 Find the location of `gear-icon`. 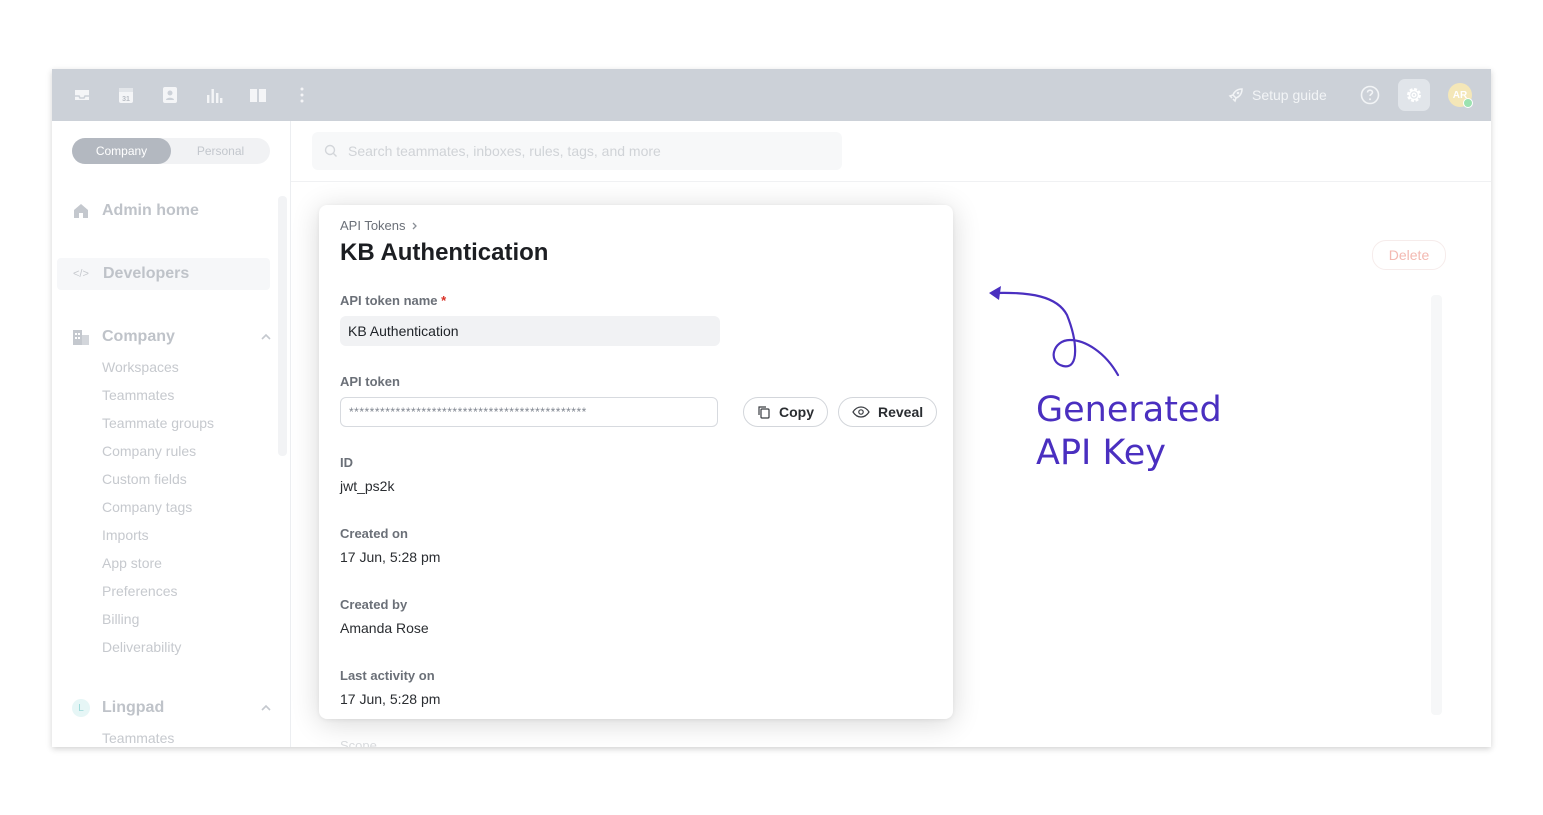

gear-icon is located at coordinates (1414, 95).